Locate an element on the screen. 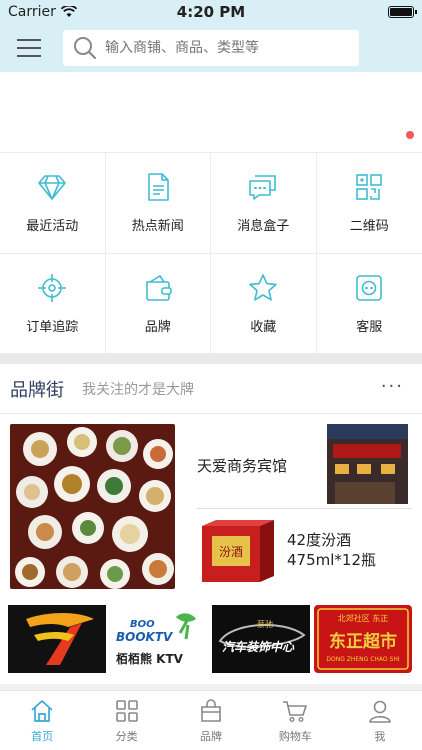  top-bar is located at coordinates (211, 48).